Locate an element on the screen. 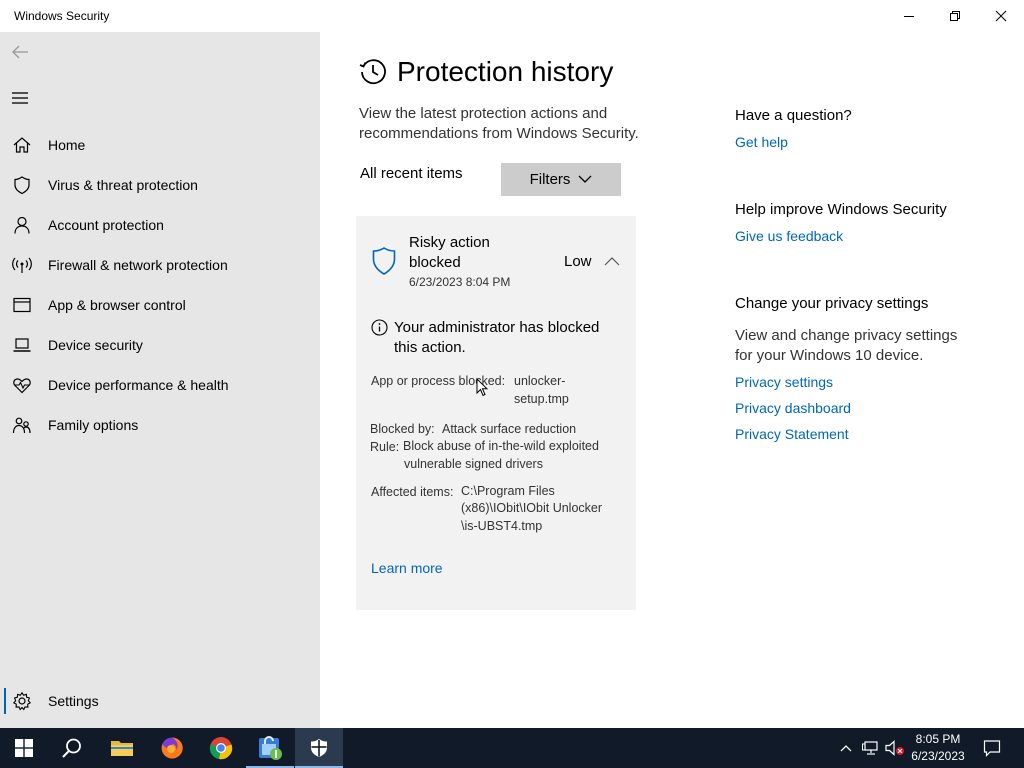 The image size is (1024, 768). history-clock-icon is located at coordinates (372, 72).